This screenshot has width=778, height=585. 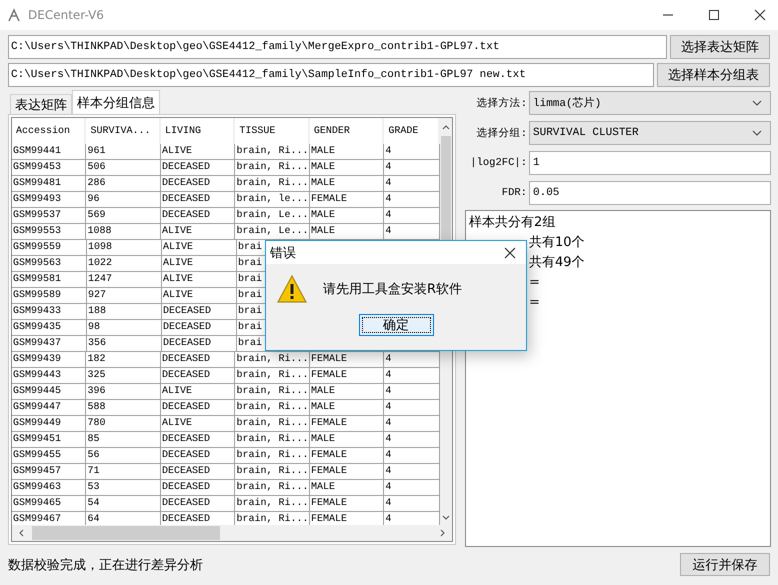 I want to click on table-cell: 780, so click(x=123, y=423).